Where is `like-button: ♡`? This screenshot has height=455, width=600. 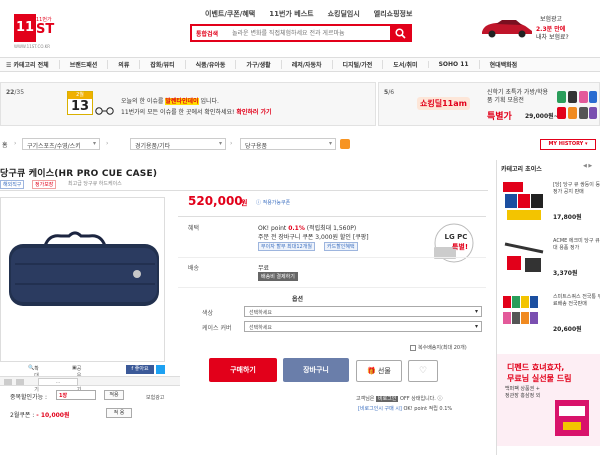
like-button: ♡ is located at coordinates (423, 371).